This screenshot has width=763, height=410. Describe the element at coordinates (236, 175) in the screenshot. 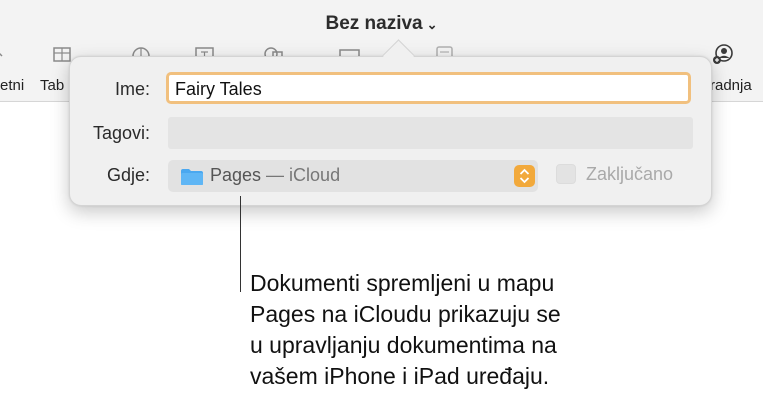

I see `where-folder-name: Pages` at that location.